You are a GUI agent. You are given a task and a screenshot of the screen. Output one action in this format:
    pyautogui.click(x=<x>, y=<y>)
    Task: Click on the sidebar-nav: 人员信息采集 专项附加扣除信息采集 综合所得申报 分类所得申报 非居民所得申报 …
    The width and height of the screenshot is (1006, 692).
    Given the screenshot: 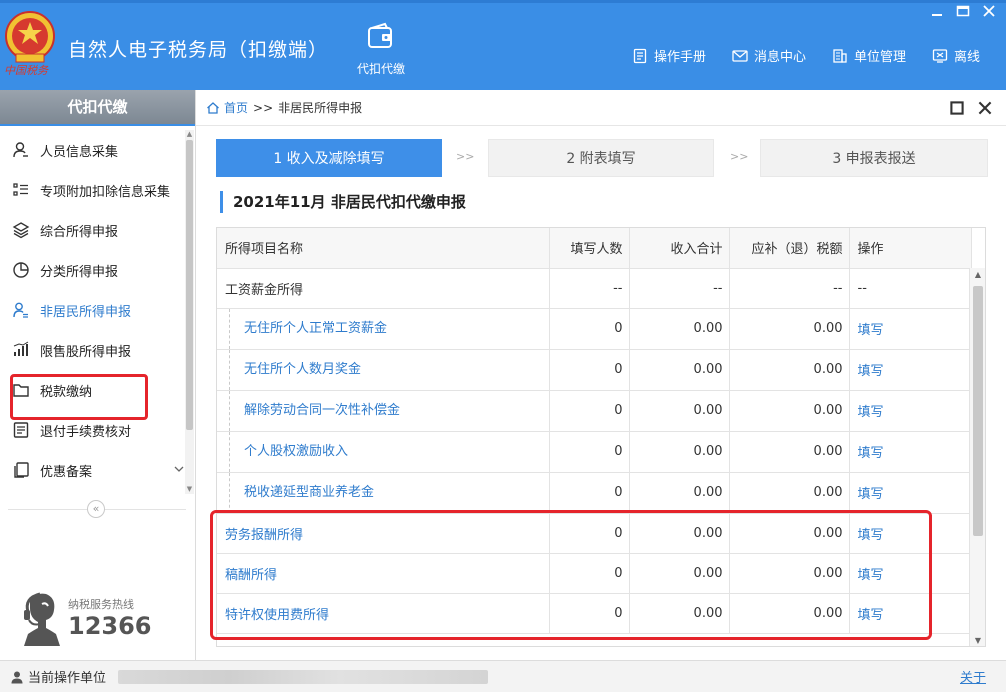 What is the action you would take?
    pyautogui.click(x=92, y=310)
    